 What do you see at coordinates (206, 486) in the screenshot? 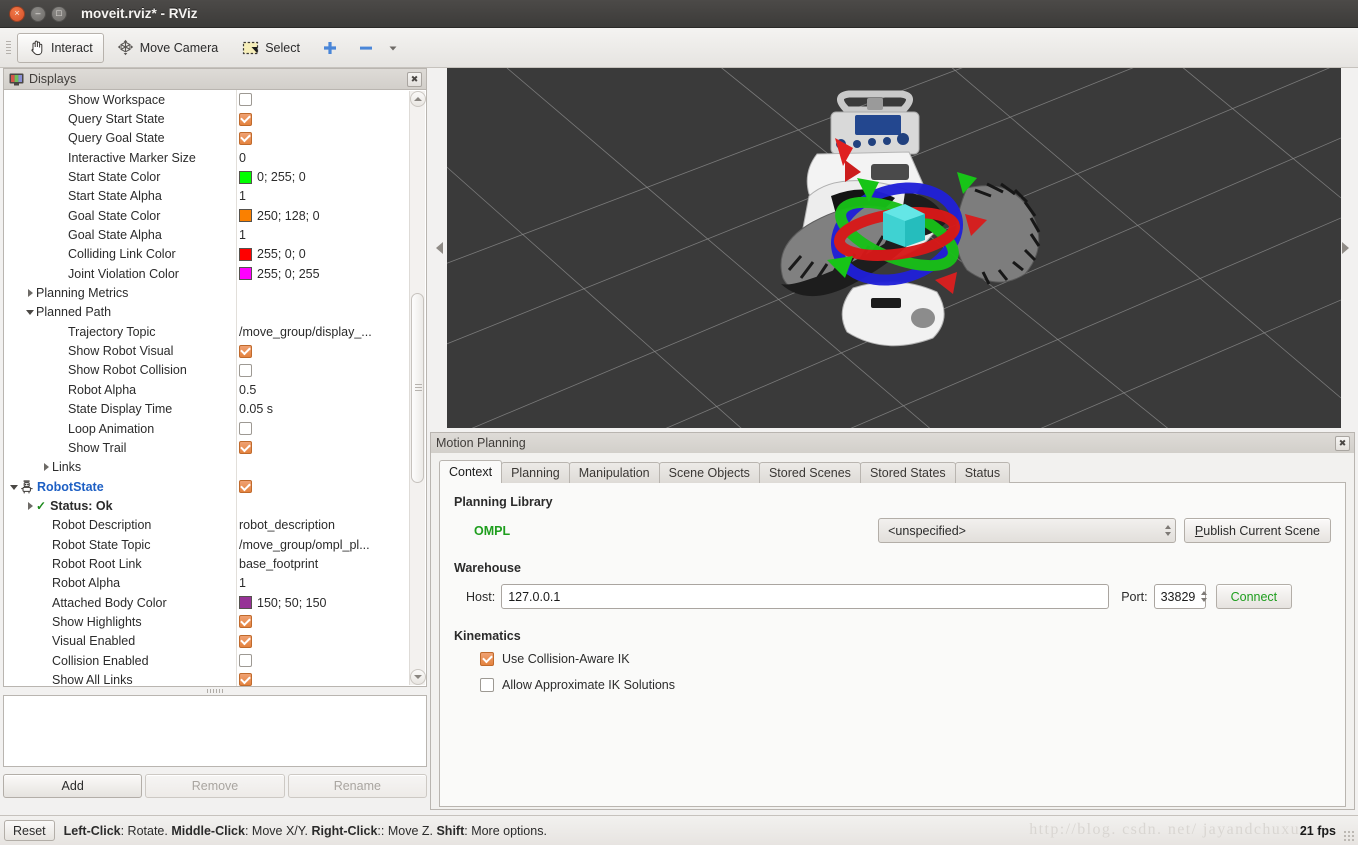
I see `tree-row: RobotState` at bounding box center [206, 486].